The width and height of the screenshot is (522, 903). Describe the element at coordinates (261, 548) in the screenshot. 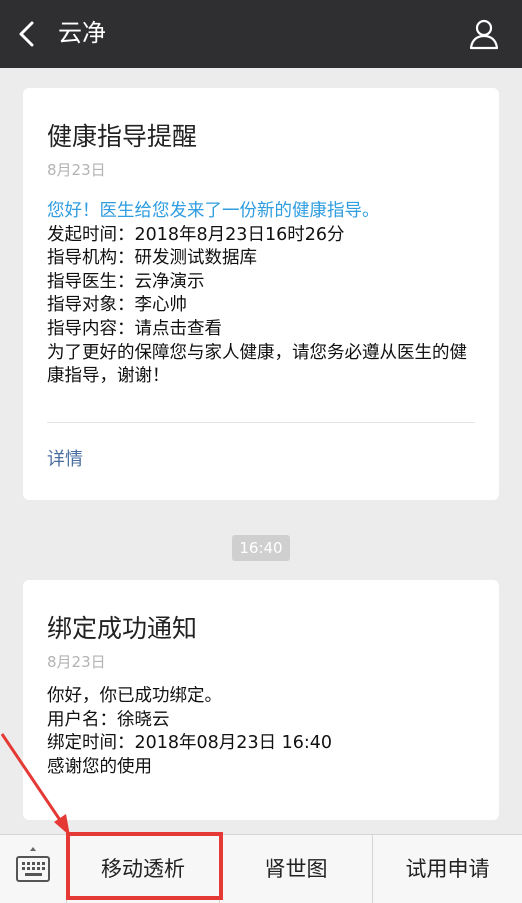

I see `timestamp-badge: 16:40` at that location.